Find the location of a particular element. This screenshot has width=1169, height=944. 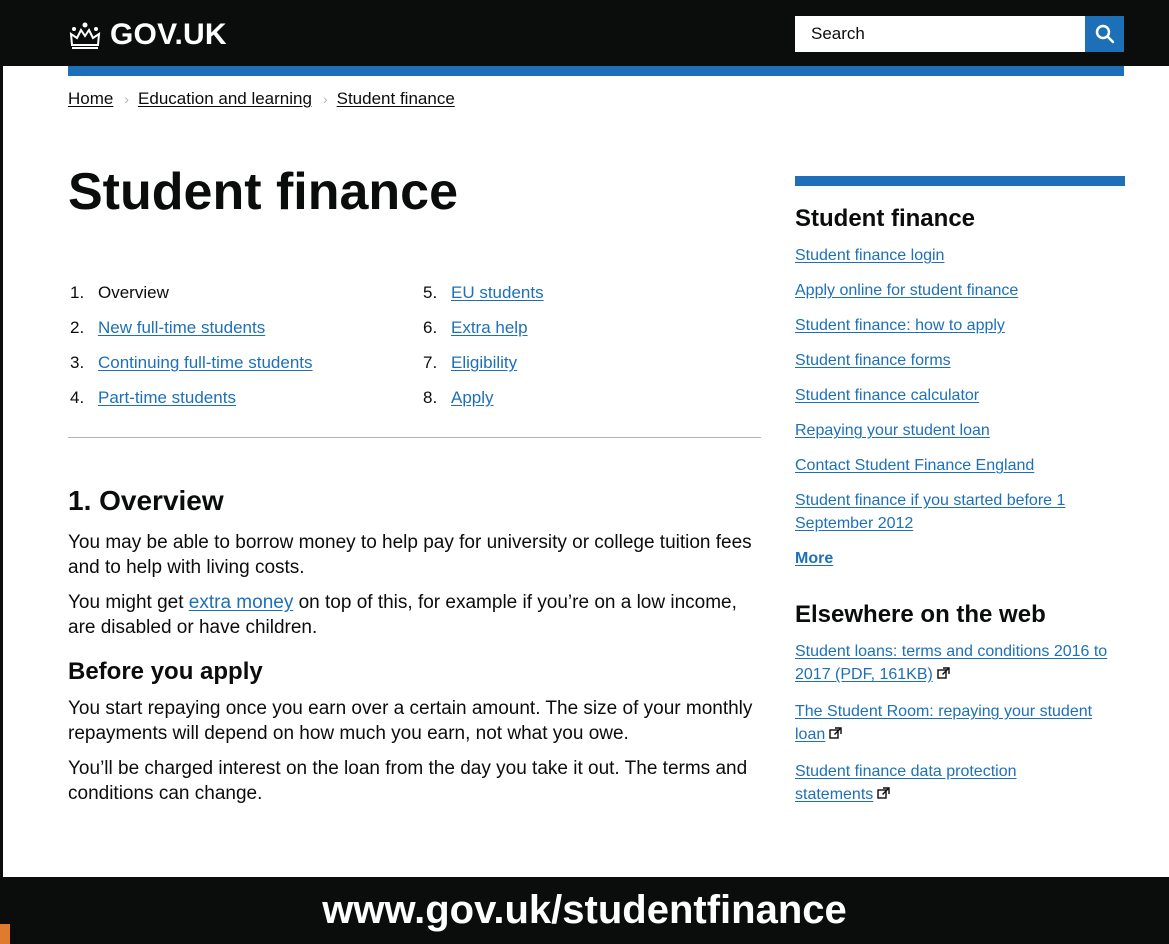

contents-item: 7. Eligibility is located at coordinates (483, 366).